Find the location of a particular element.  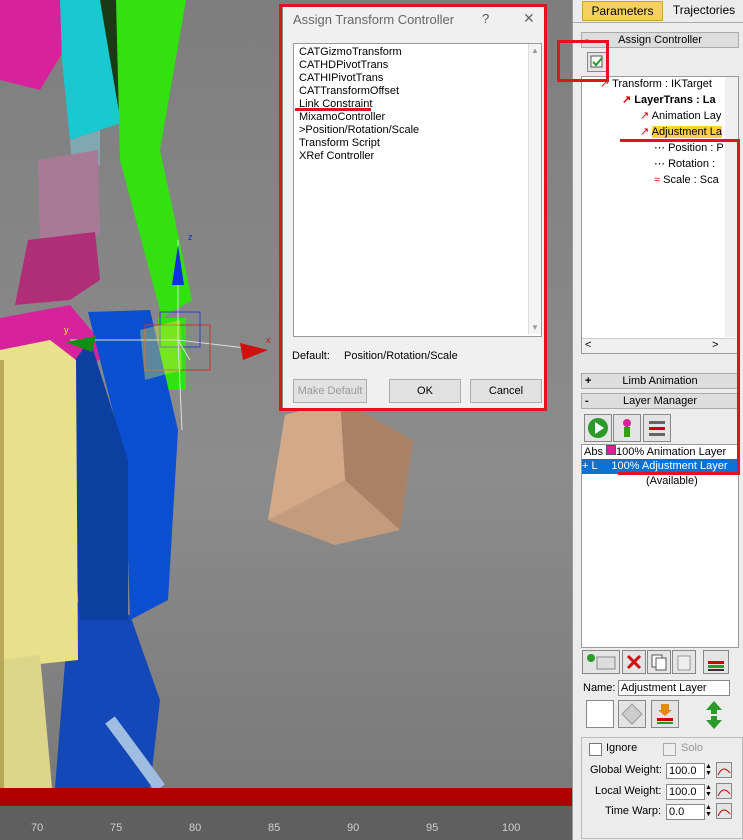

ruler-tick: 90 is located at coordinates (353, 828).